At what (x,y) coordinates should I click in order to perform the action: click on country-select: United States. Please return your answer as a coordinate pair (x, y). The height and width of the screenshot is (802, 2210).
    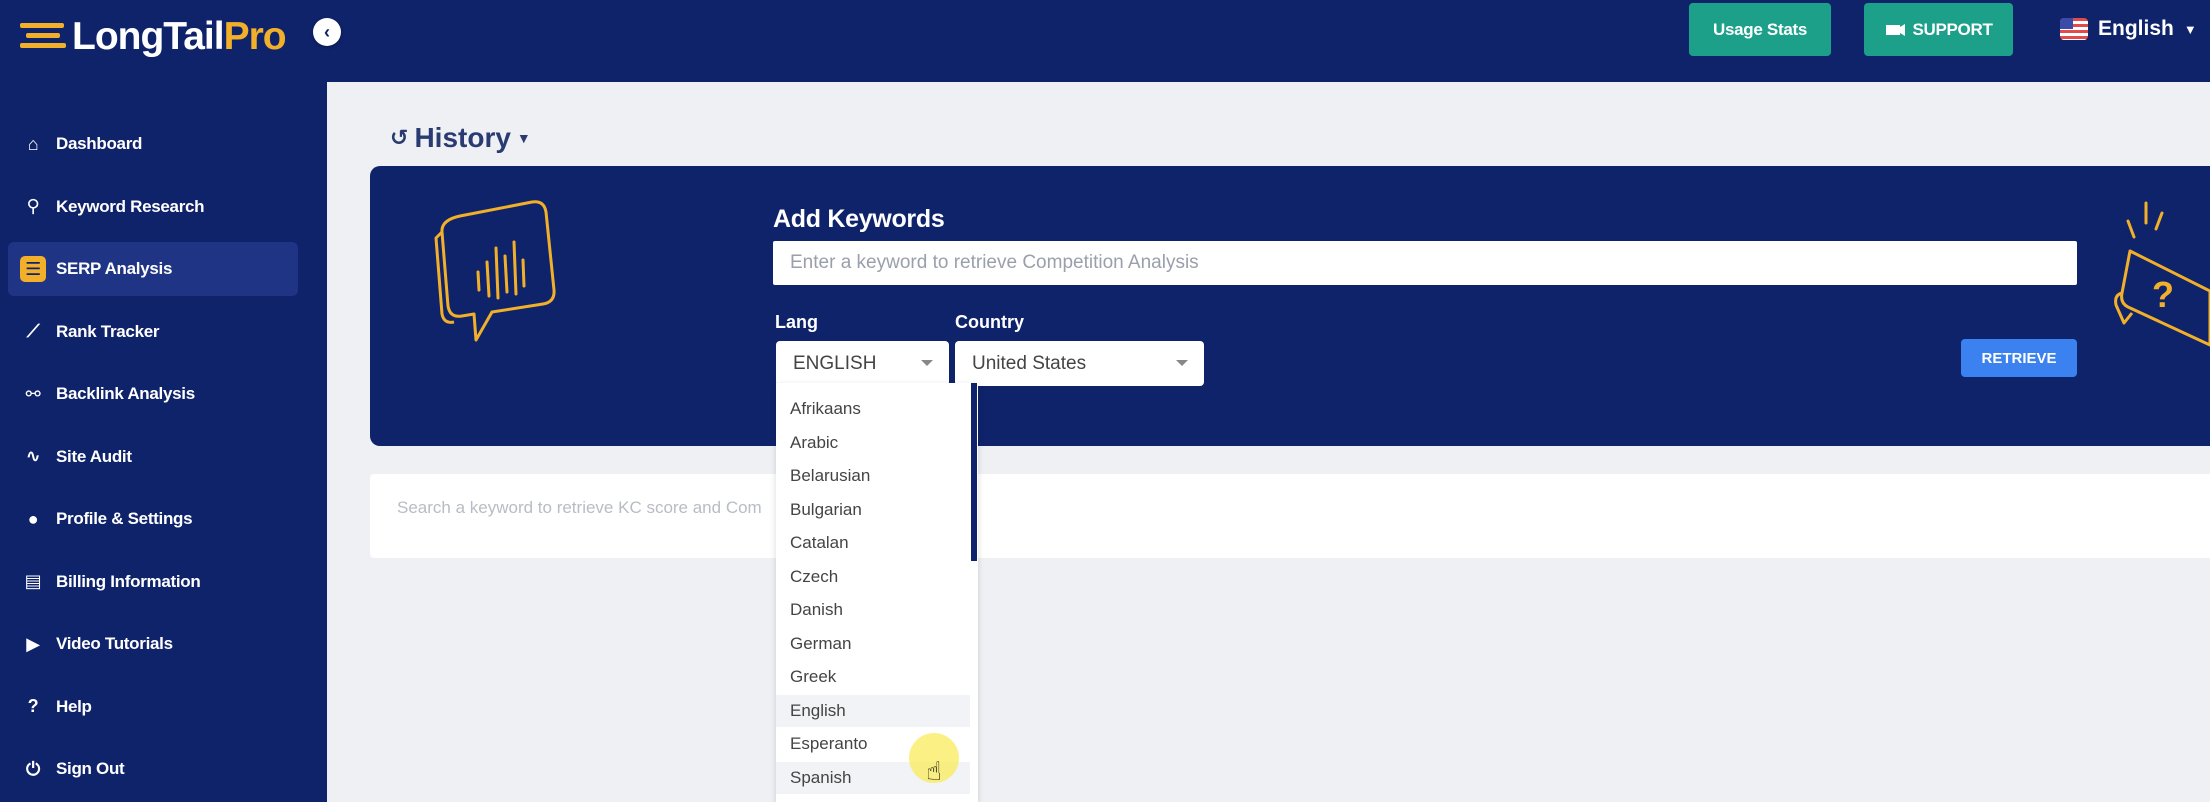
    Looking at the image, I should click on (1079, 363).